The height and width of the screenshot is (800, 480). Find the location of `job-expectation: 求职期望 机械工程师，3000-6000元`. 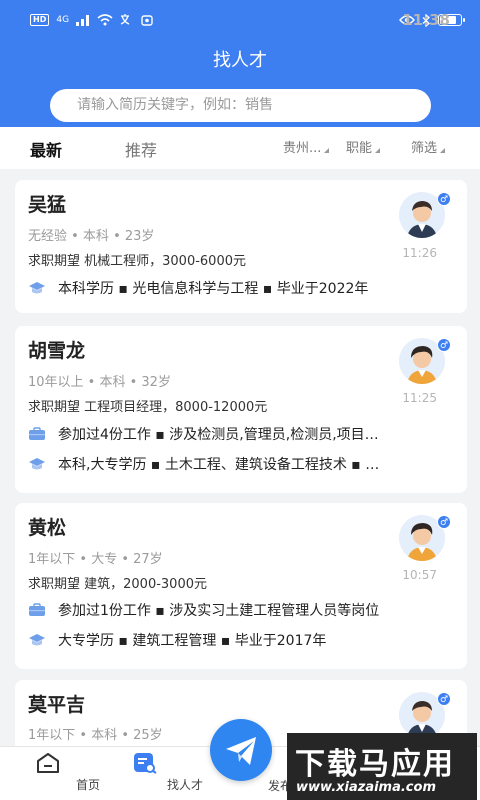

job-expectation: 求职期望 机械工程师，3000-6000元 is located at coordinates (137, 259).